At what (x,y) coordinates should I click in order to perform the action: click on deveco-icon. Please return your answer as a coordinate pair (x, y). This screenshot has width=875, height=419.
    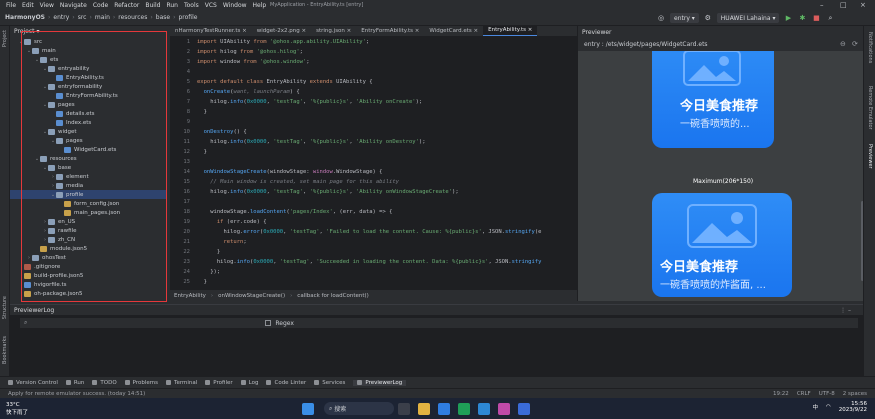
    Looking at the image, I should click on (504, 408).